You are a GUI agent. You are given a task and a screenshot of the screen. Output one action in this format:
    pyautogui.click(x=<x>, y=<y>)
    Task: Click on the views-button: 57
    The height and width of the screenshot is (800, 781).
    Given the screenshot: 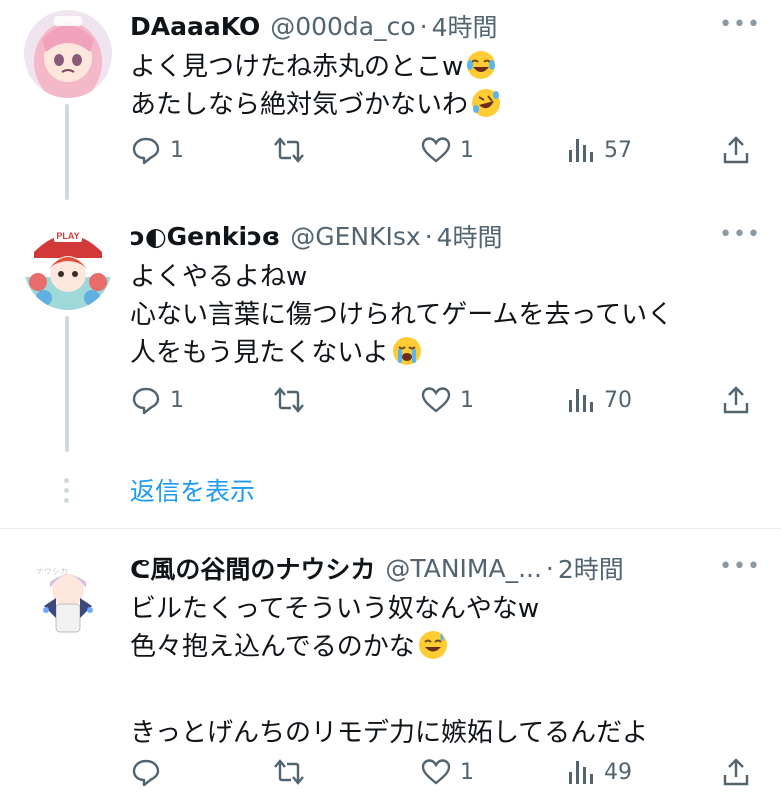 What is the action you would take?
    pyautogui.click(x=599, y=150)
    